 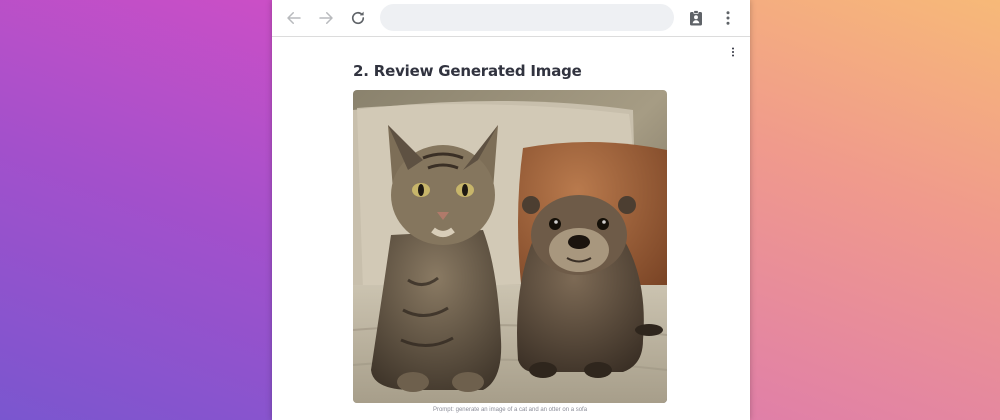 I want to click on extension-button, so click(x=696, y=18).